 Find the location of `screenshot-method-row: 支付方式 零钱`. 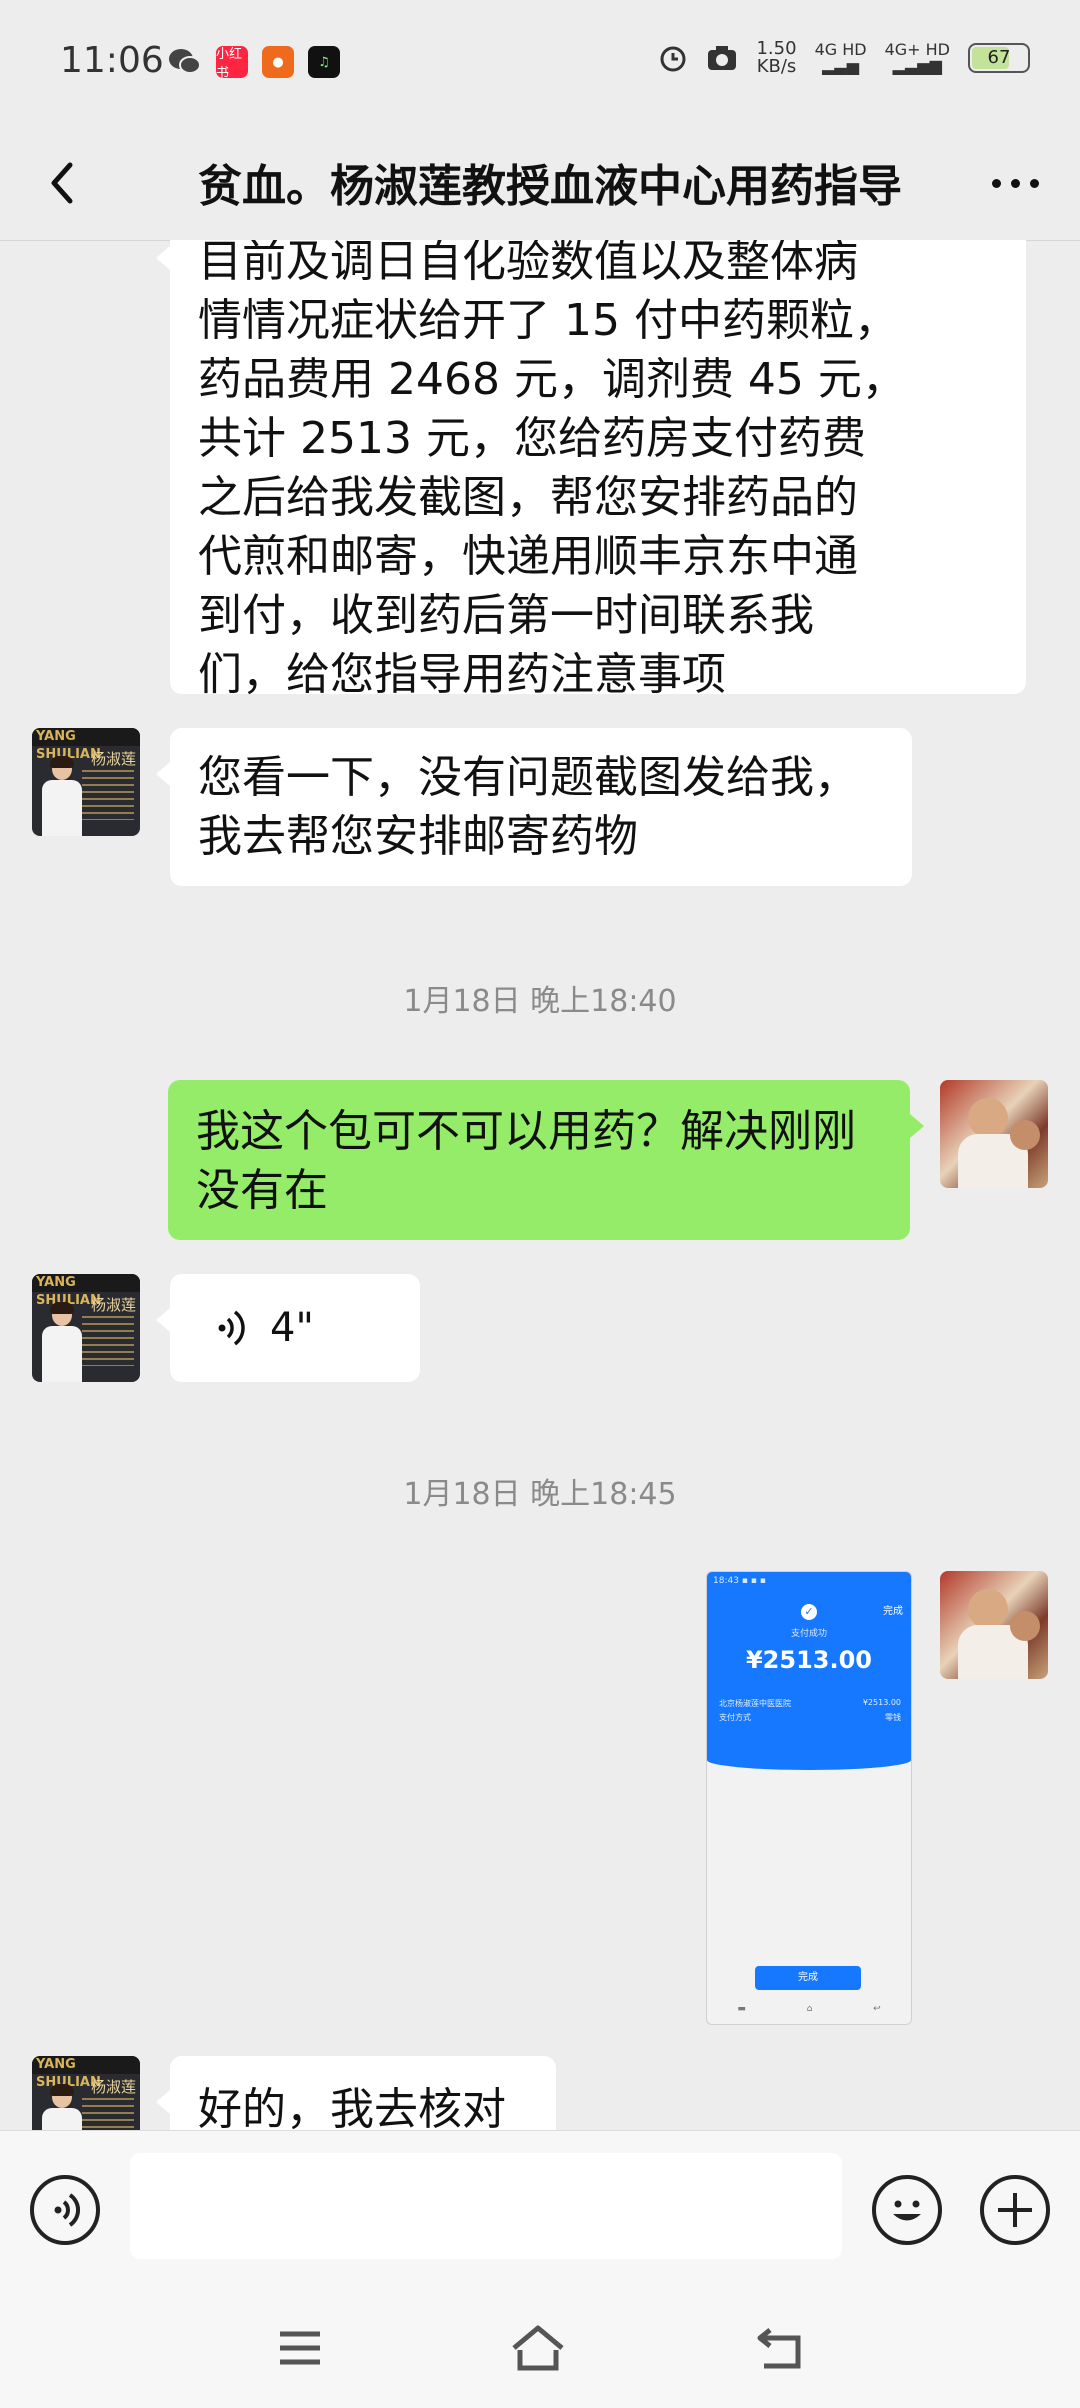

screenshot-method-row: 支付方式 零钱 is located at coordinates (810, 1717).